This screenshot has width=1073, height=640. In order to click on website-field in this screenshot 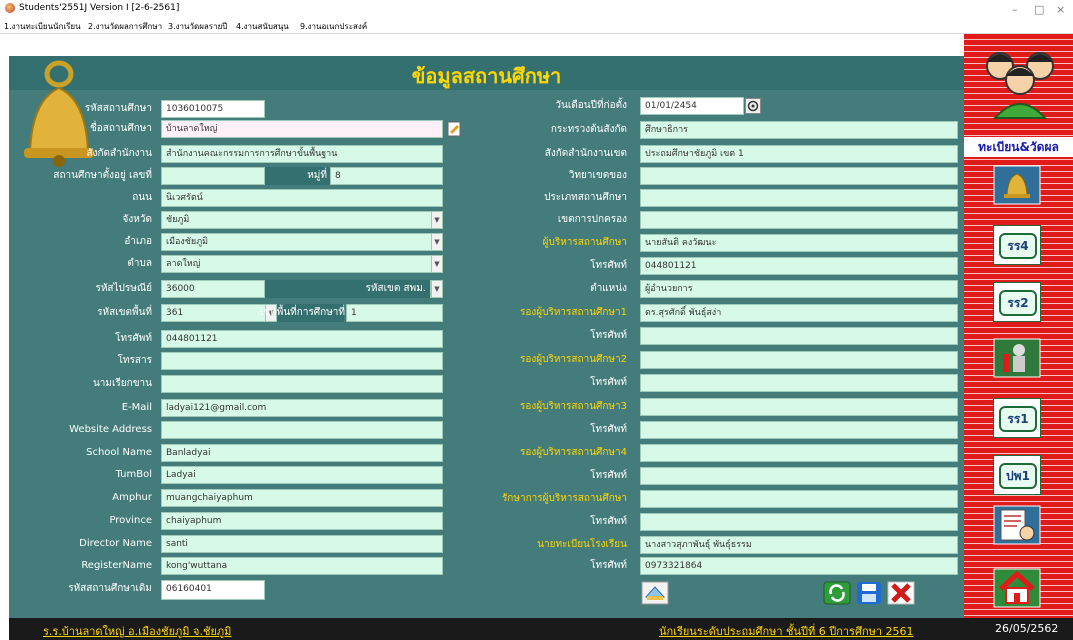, I will do `click(302, 430)`.